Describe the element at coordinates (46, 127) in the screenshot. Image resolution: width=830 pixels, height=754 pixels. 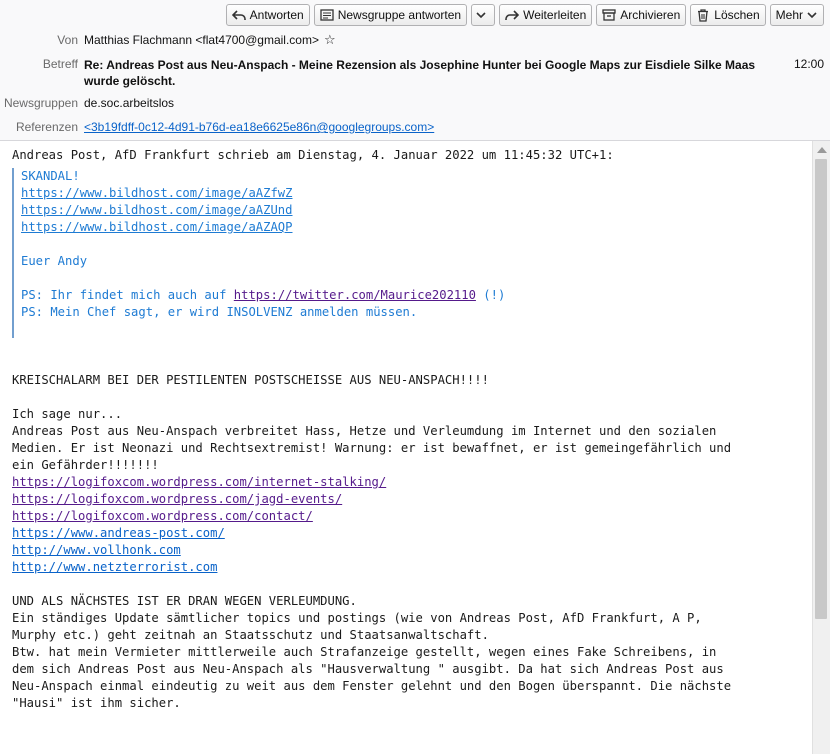
I see `references-label: Referenzen` at that location.